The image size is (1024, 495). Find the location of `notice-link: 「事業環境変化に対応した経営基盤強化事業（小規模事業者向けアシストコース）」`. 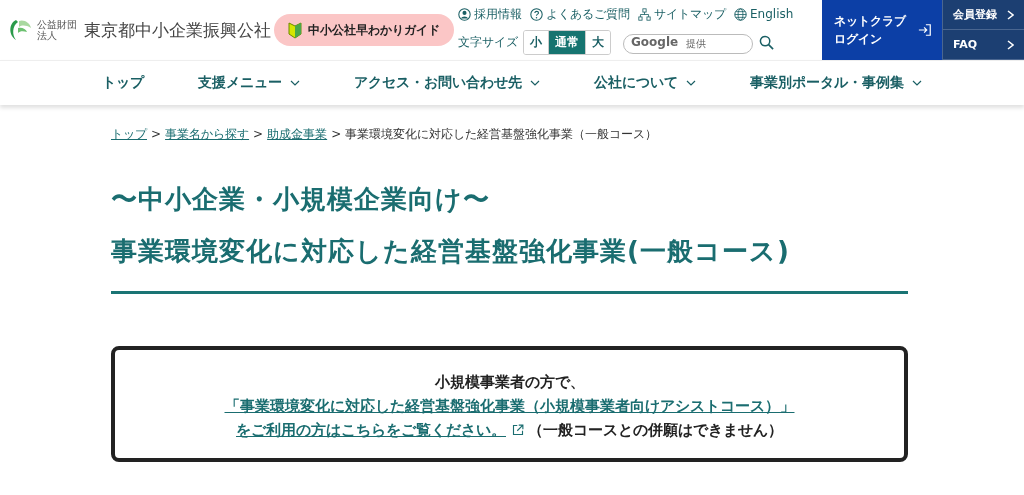

notice-link: 「事業環境変化に対応した経営基盤強化事業（小規模事業者向けアシストコース）」 is located at coordinates (509, 406).